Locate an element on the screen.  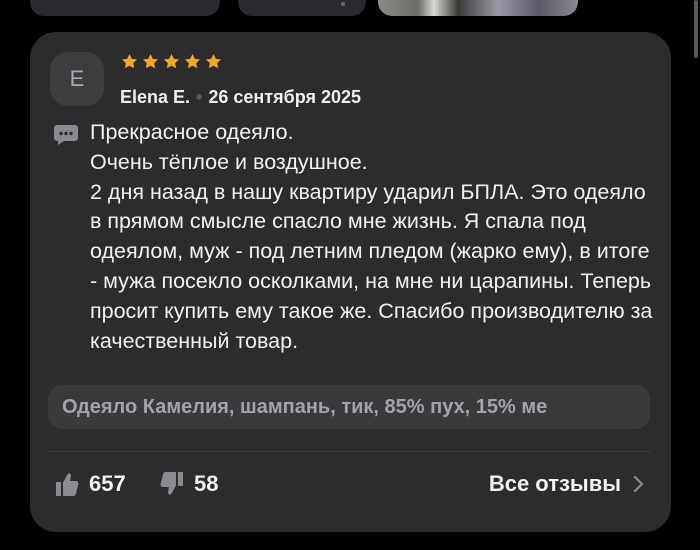
review-date: 26 сентября 2025 is located at coordinates (285, 97).